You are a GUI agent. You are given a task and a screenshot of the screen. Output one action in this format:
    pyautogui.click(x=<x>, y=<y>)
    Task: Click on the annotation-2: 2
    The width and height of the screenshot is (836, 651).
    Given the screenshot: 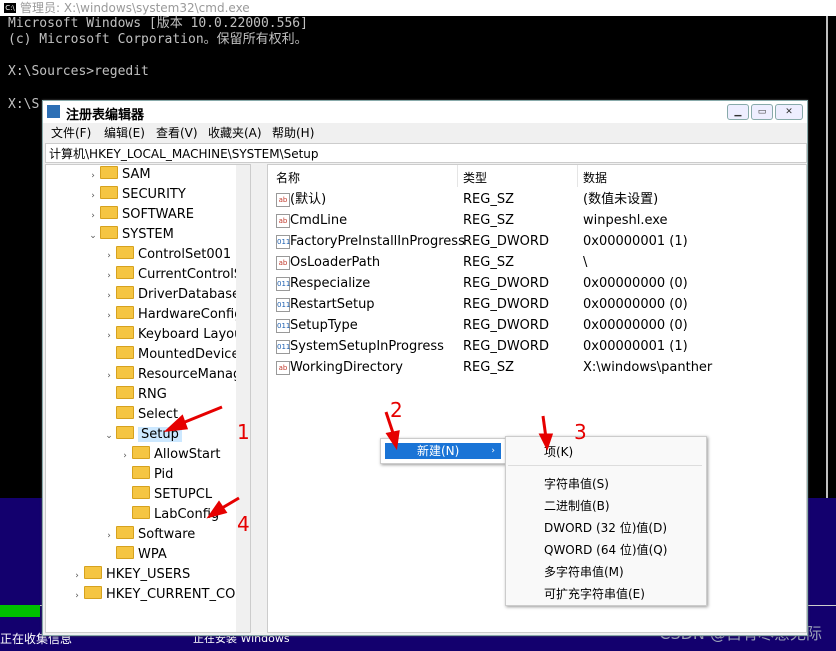 What is the action you would take?
    pyautogui.click(x=396, y=410)
    